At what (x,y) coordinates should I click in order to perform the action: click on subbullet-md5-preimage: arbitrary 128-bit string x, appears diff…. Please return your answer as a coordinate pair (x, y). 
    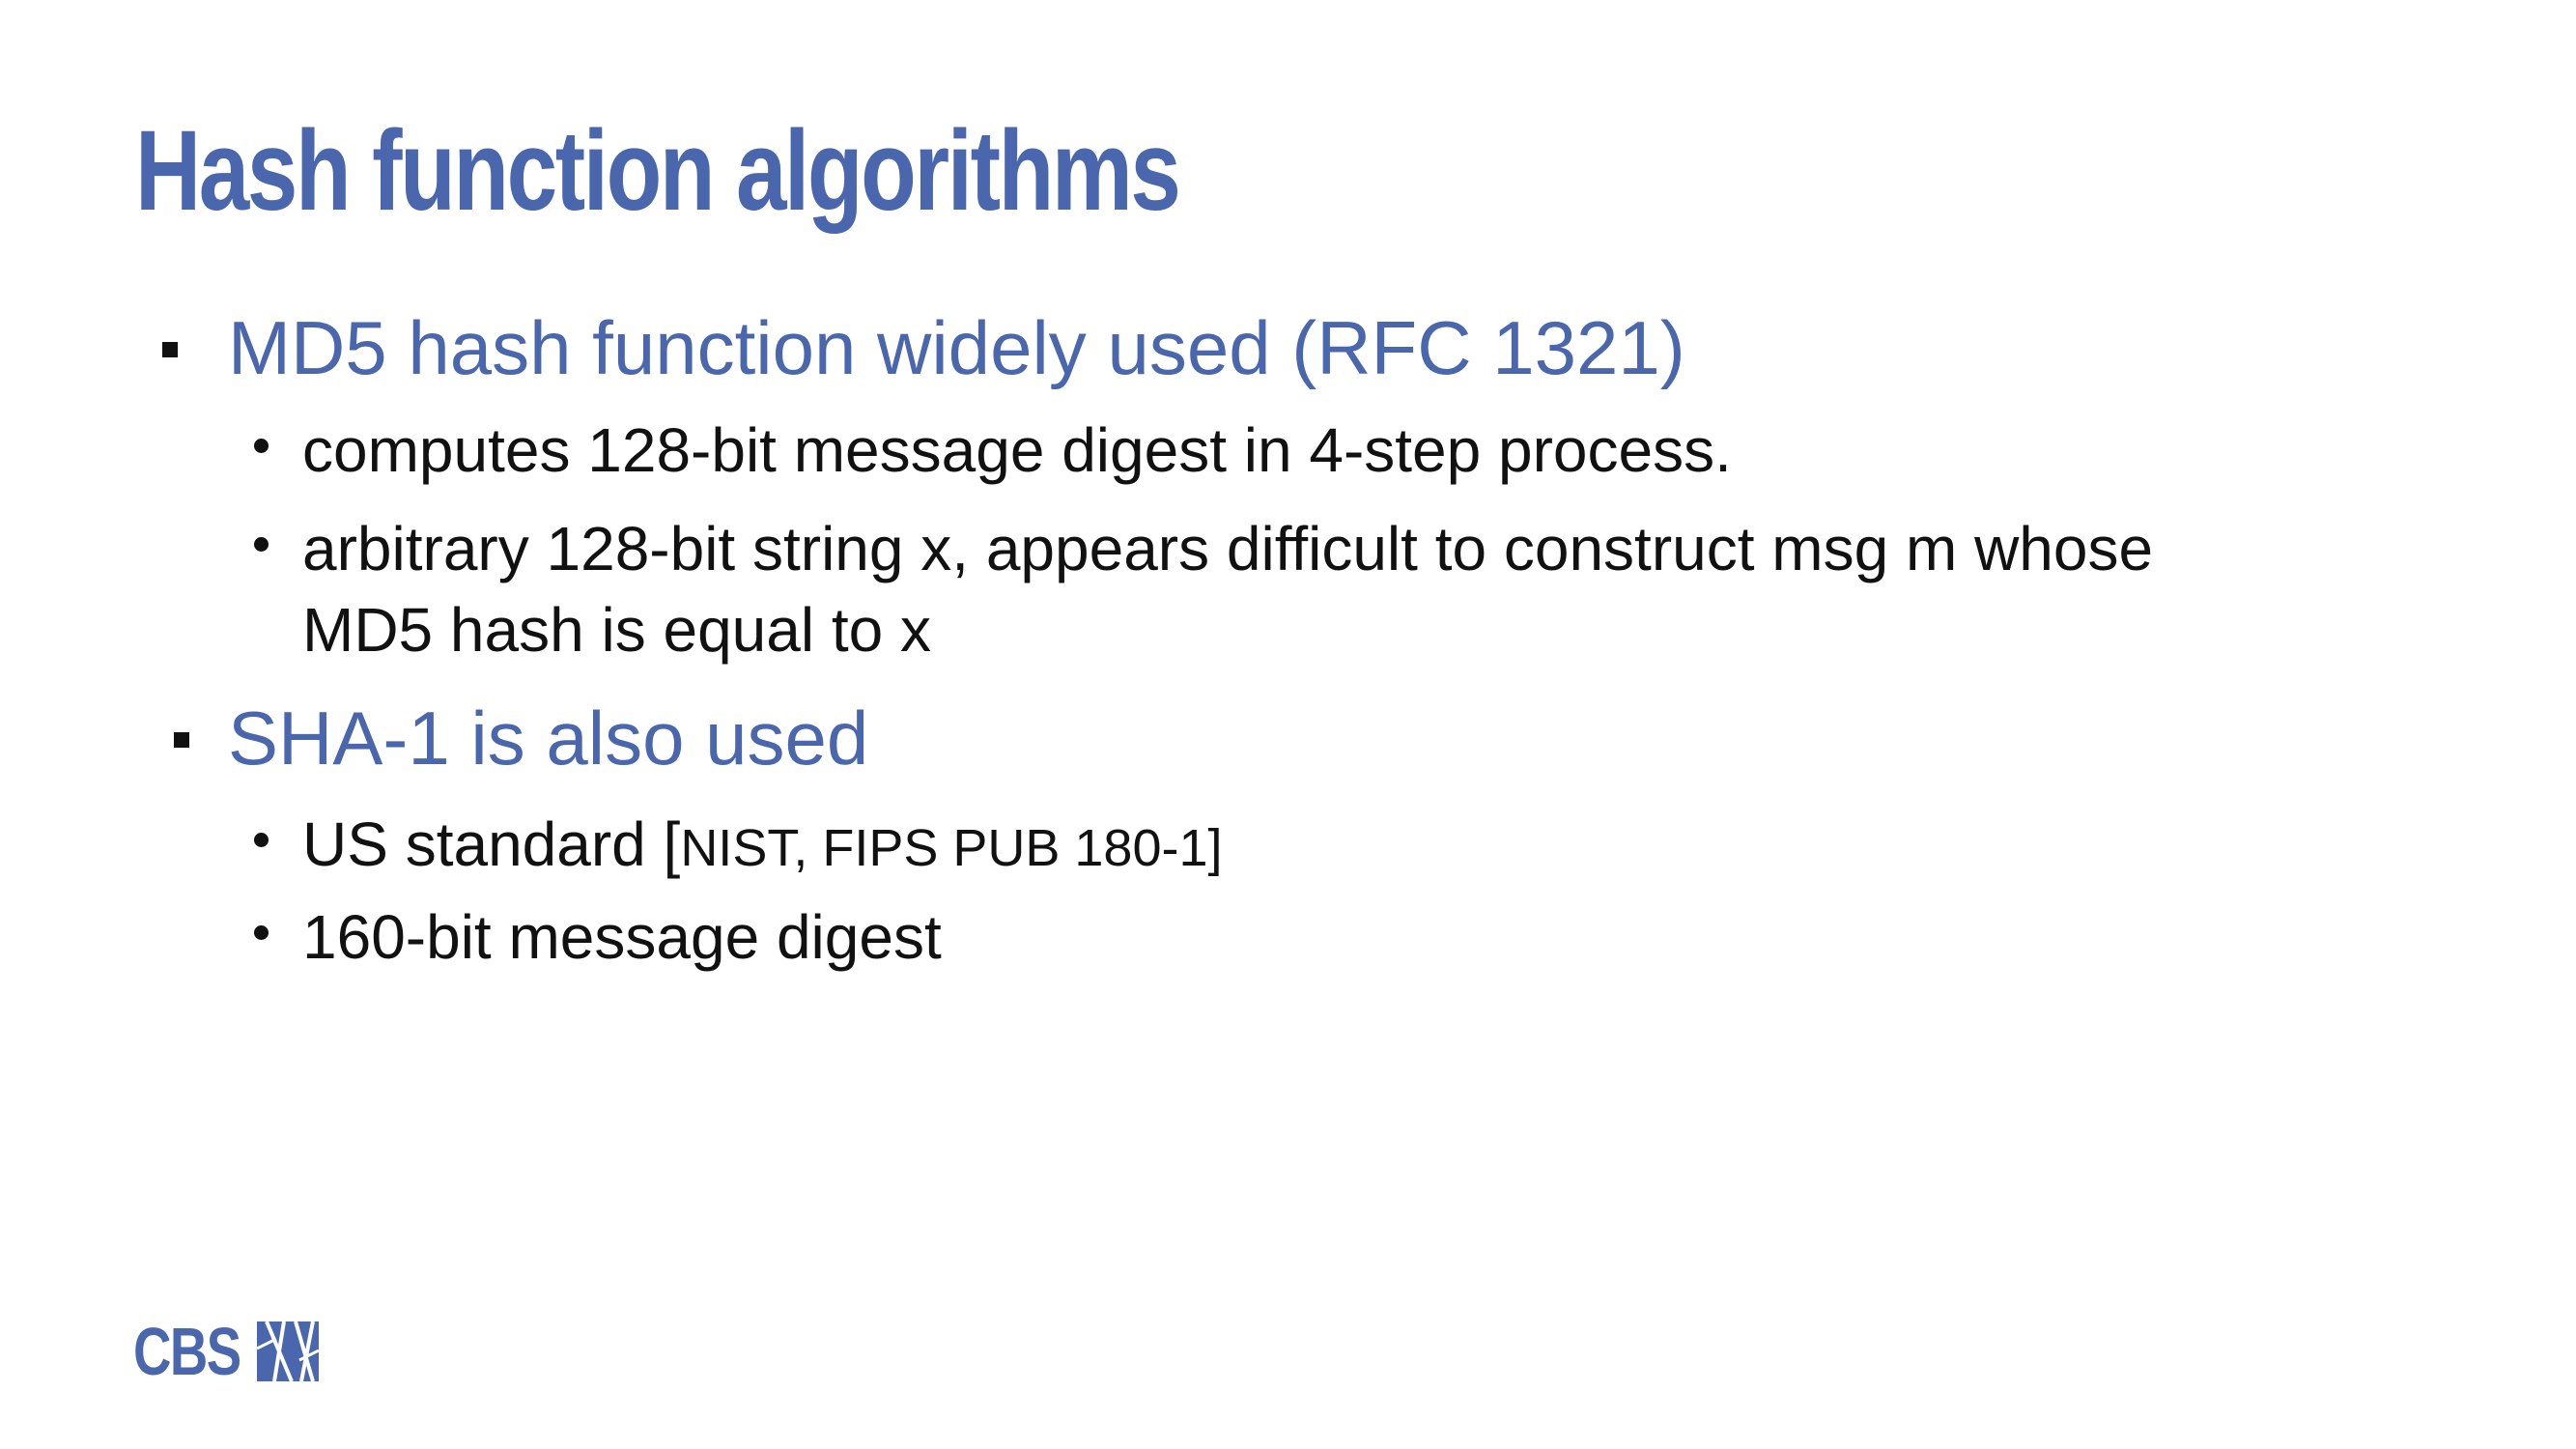
    Looking at the image, I should click on (1365, 589).